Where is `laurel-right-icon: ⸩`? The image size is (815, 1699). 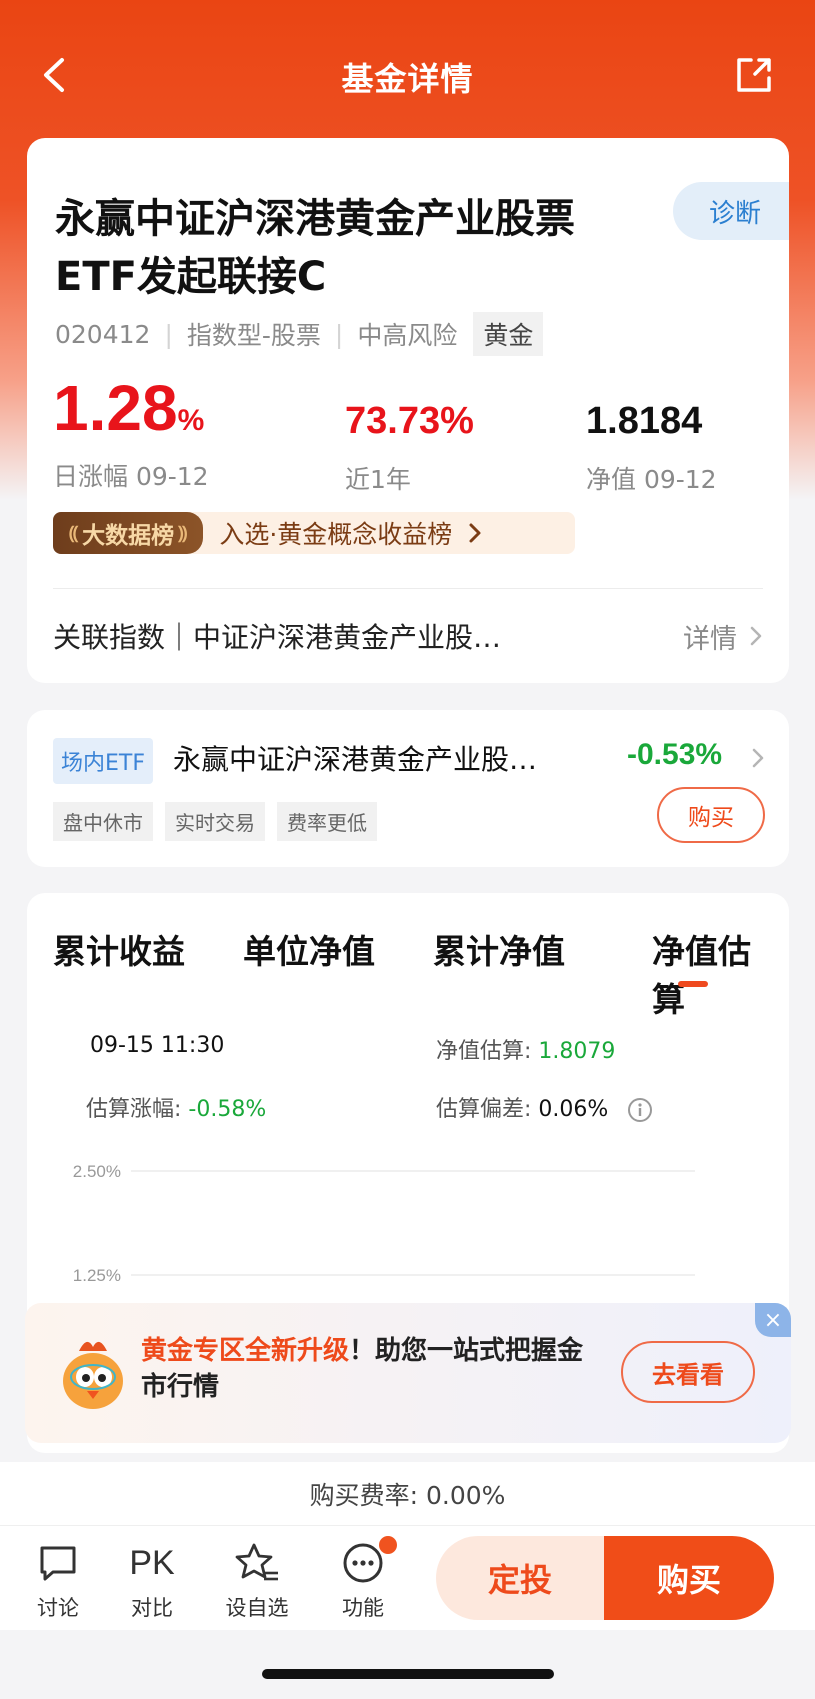 laurel-right-icon: ⸩ is located at coordinates (183, 533).